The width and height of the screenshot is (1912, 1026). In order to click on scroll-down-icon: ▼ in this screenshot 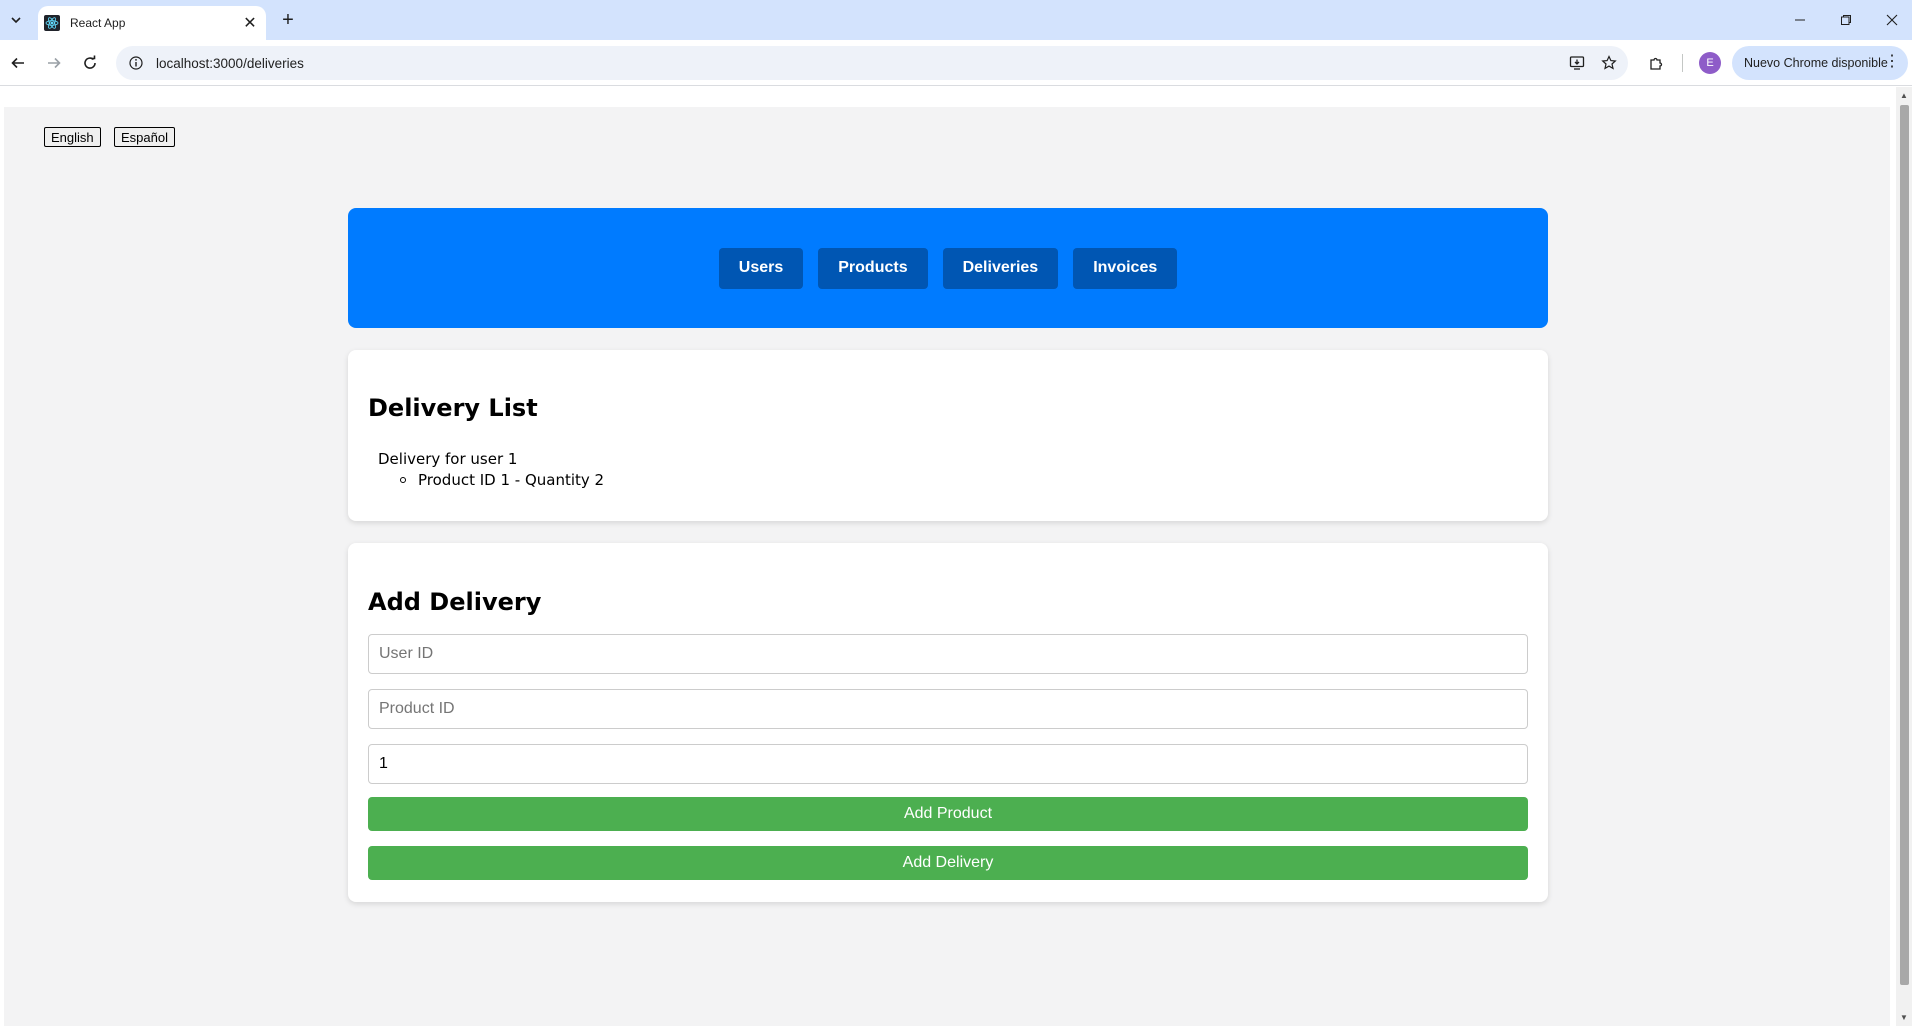, I will do `click(1904, 1017)`.